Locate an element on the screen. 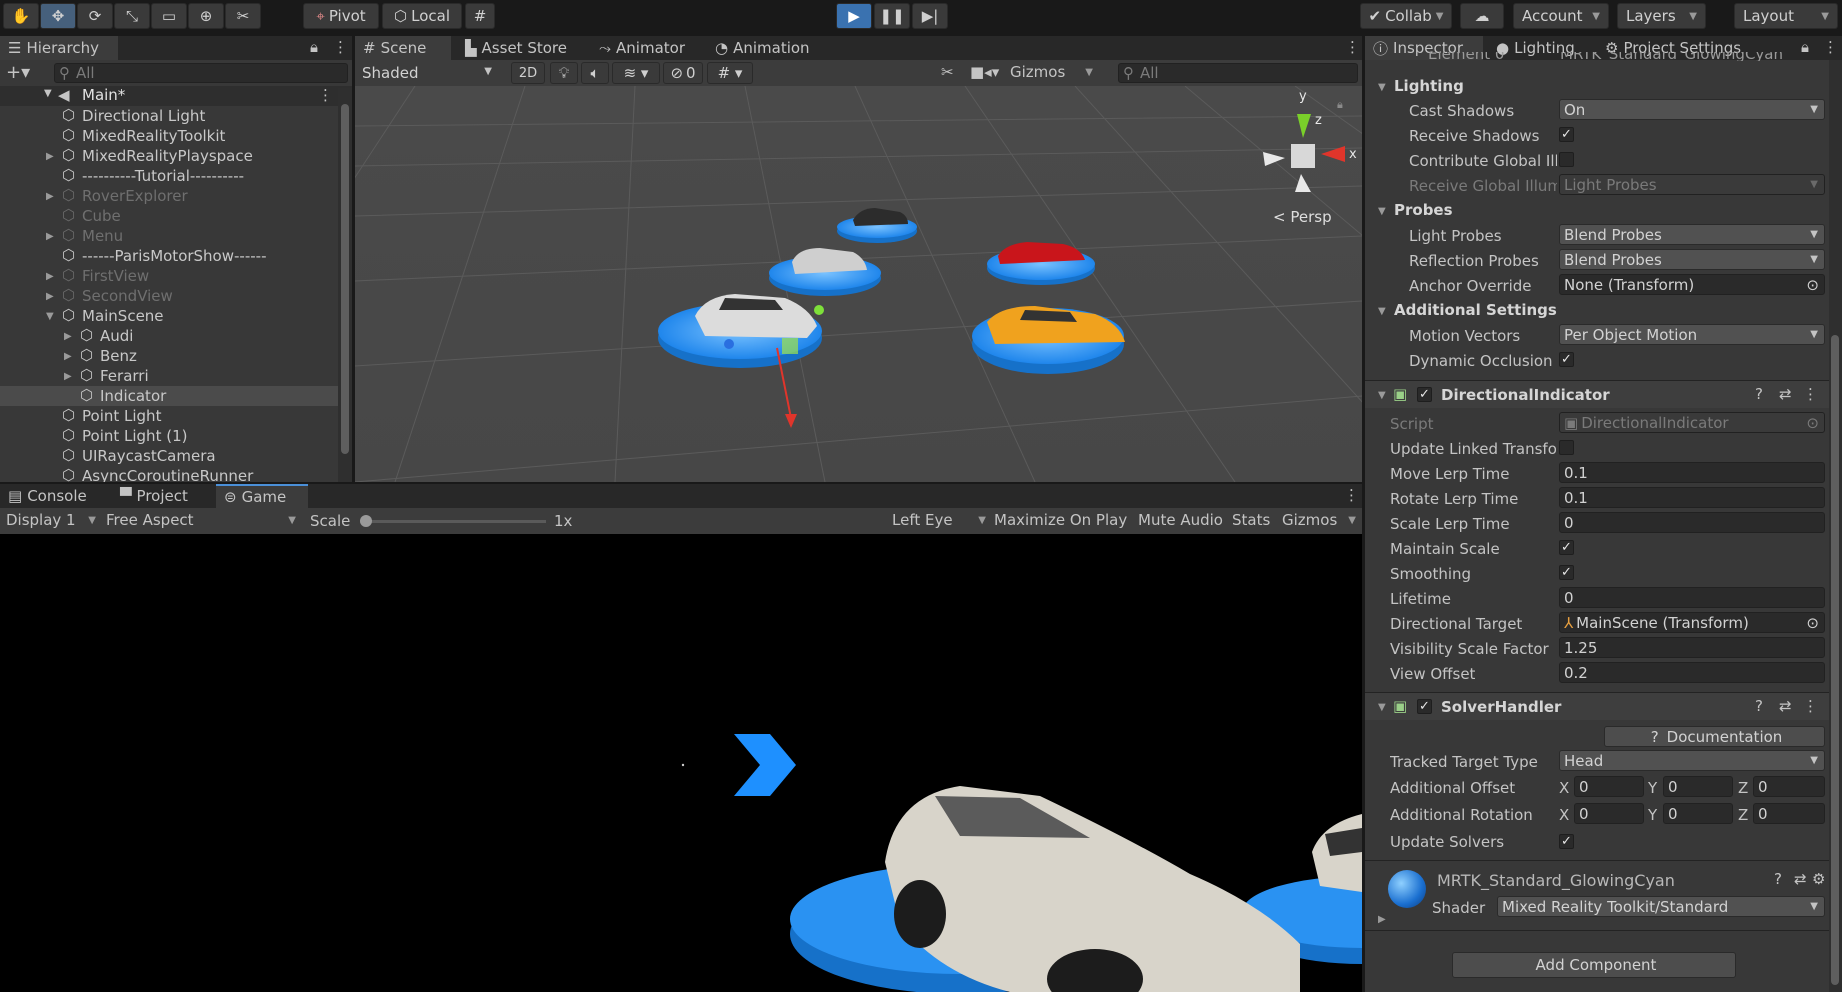 This screenshot has height=992, width=1842. aspect-dropdown: Free Aspect ▼ is located at coordinates (201, 520).